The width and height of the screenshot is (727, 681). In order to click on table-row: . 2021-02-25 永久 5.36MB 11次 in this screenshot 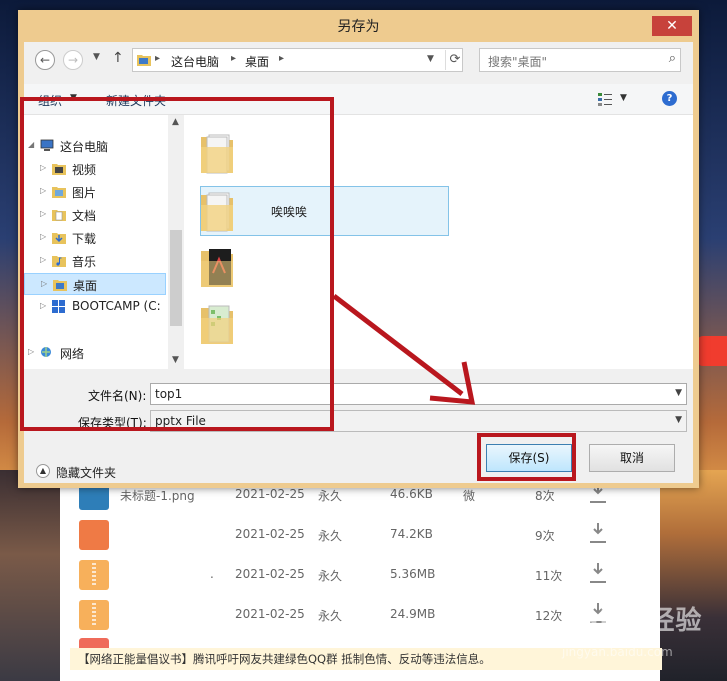, I will do `click(360, 574)`.